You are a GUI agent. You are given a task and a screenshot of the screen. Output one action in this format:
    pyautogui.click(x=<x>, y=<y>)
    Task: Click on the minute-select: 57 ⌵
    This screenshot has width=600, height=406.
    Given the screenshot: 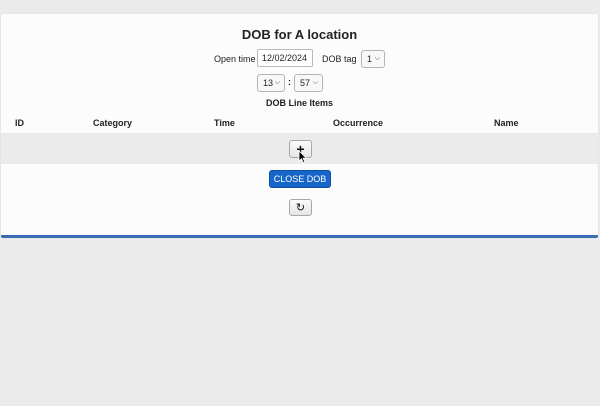 What is the action you would take?
    pyautogui.click(x=308, y=83)
    